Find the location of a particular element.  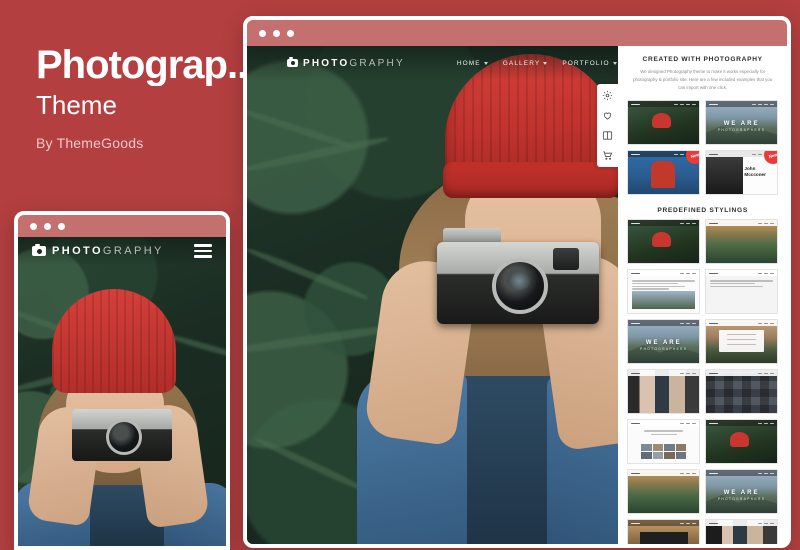

logo-light-text: GRAPHY is located at coordinates (133, 251).